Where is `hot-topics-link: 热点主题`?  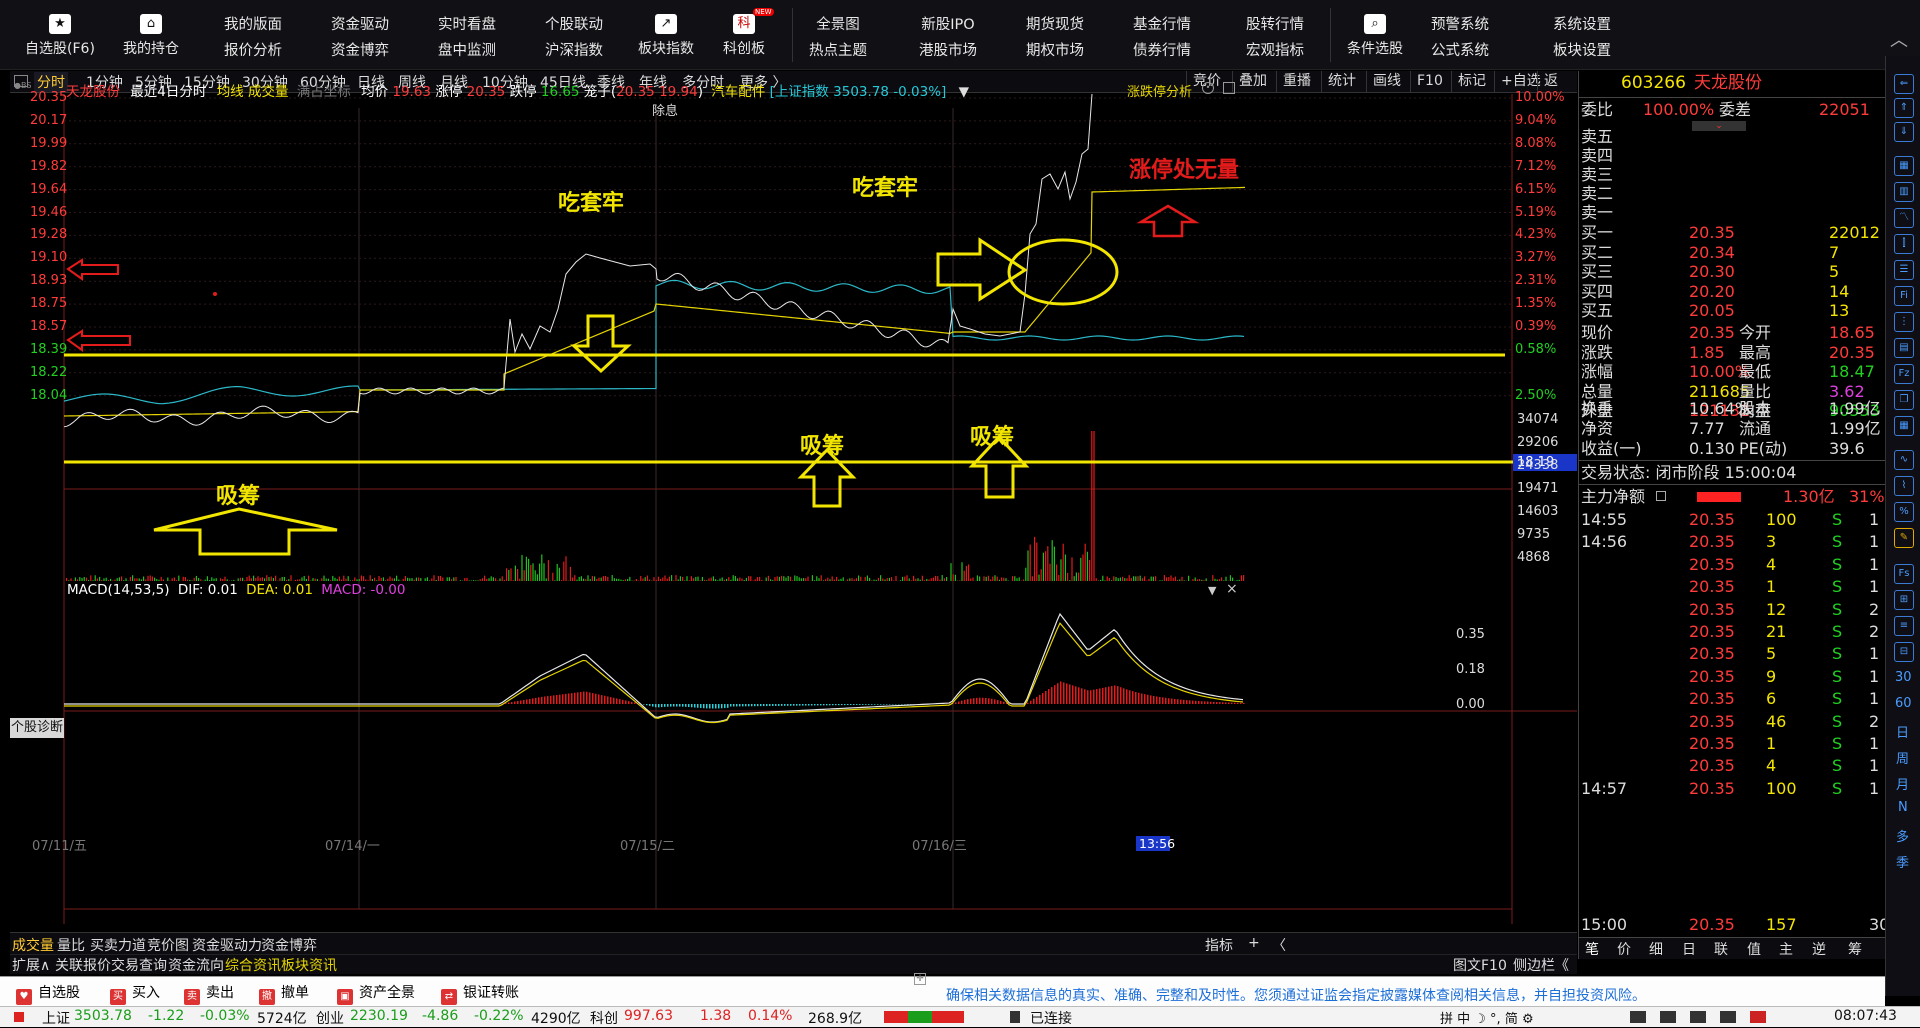 hot-topics-link: 热点主题 is located at coordinates (838, 51).